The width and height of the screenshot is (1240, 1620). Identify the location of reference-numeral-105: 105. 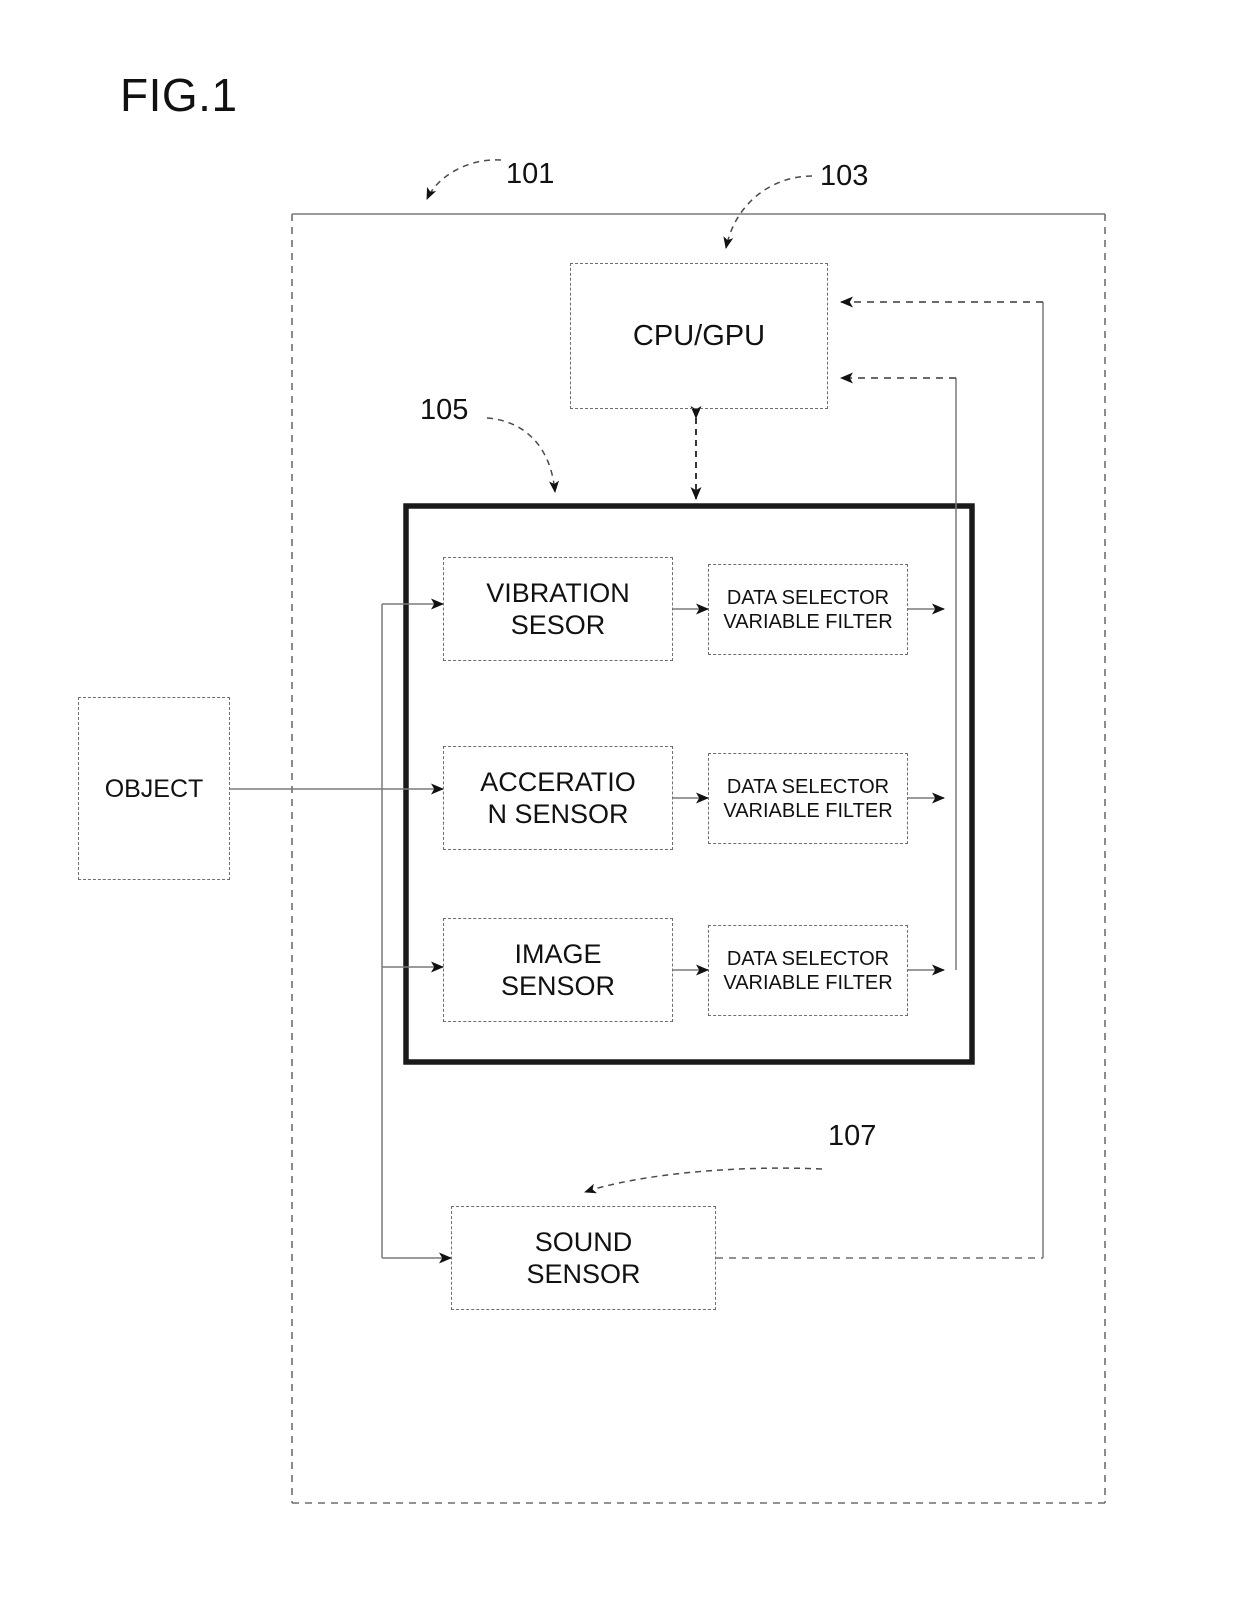
(444, 410).